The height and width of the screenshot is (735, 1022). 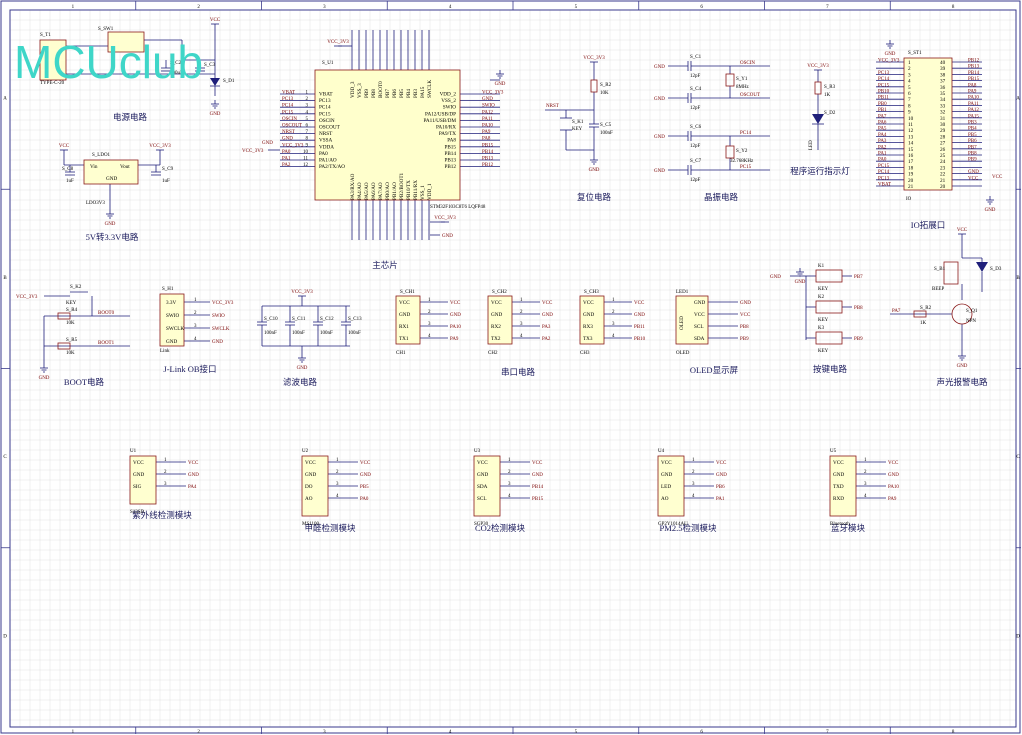 What do you see at coordinates (223, 303) in the screenshot?
I see `jlink-net: VCC_3V3` at bounding box center [223, 303].